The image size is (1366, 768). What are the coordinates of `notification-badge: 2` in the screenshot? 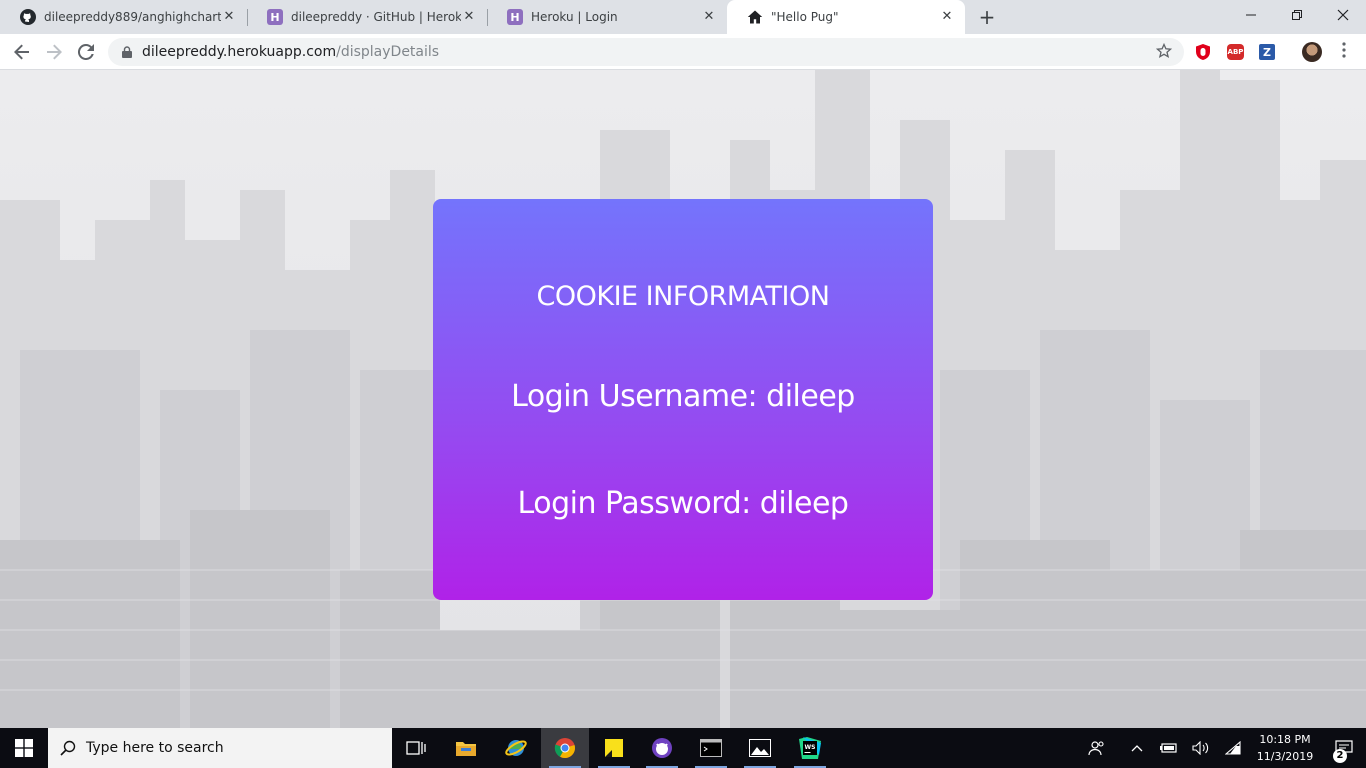 It's located at (1340, 756).